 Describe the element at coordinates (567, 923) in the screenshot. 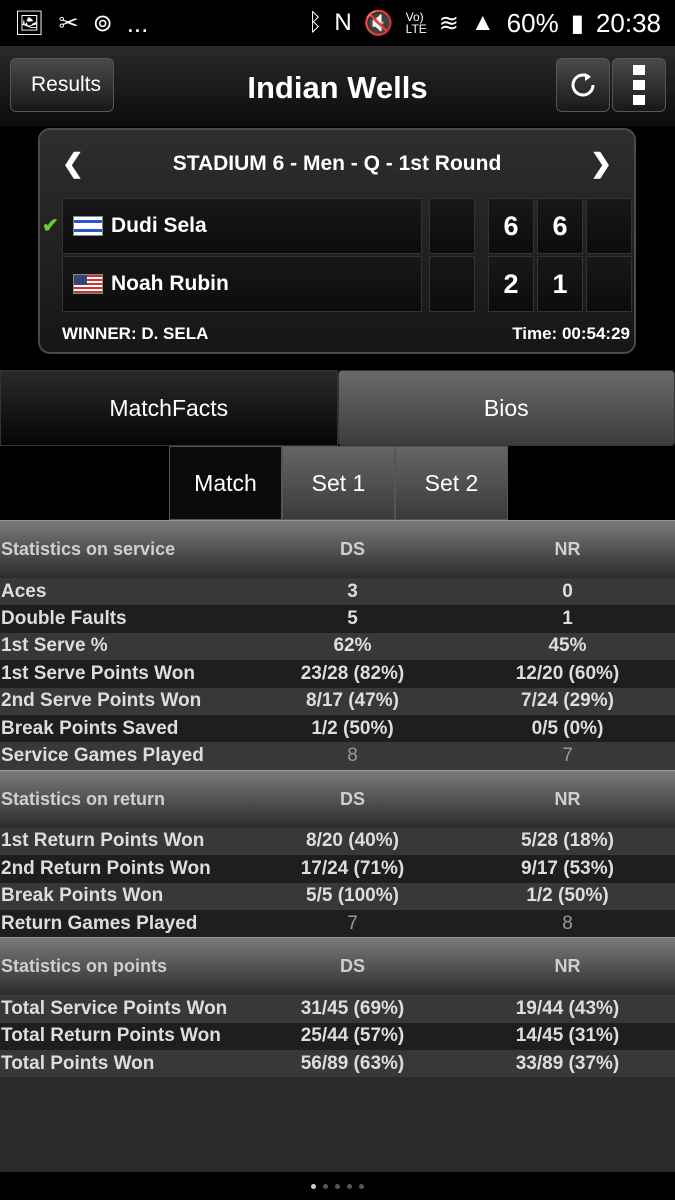

I see `stat-value-nr: 8` at that location.